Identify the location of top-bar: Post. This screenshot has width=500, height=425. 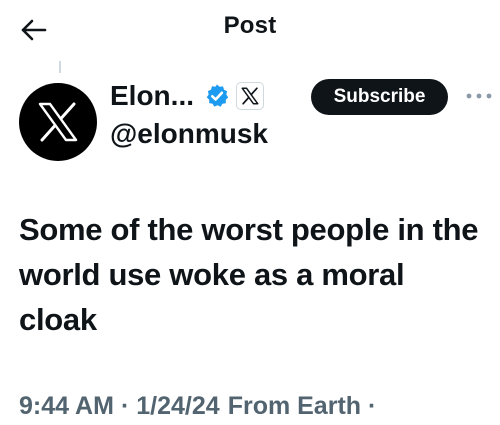
(250, 30).